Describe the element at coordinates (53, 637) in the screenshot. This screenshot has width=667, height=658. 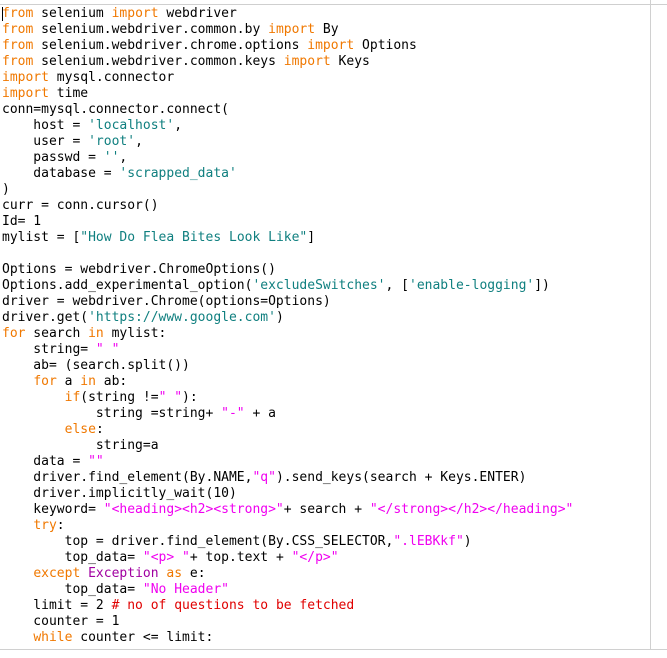
I see `code-token-kw: while` at that location.